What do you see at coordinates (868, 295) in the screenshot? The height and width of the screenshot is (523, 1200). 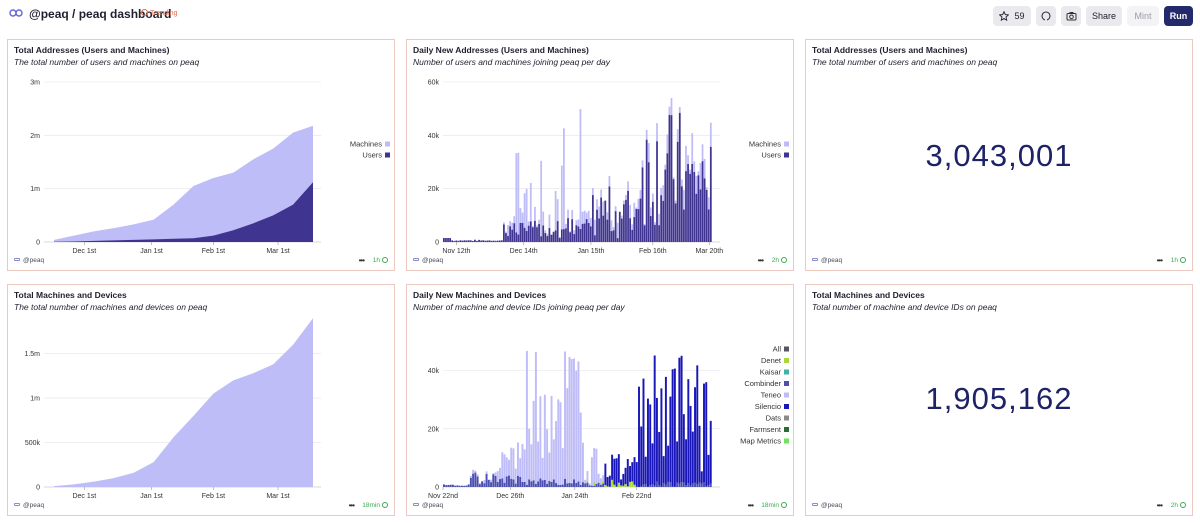 I see `panel-title: Total Machines and Devices` at bounding box center [868, 295].